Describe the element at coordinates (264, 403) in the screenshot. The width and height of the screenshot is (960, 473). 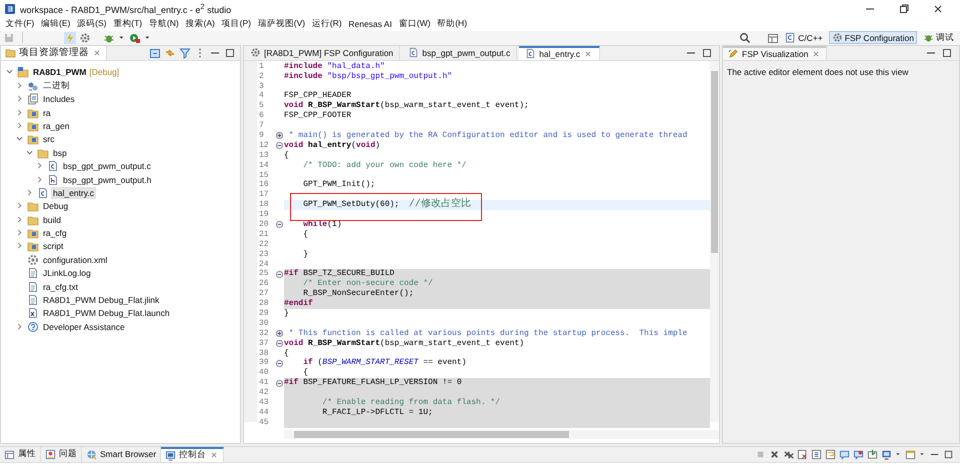
I see `line-number: 43` at that location.